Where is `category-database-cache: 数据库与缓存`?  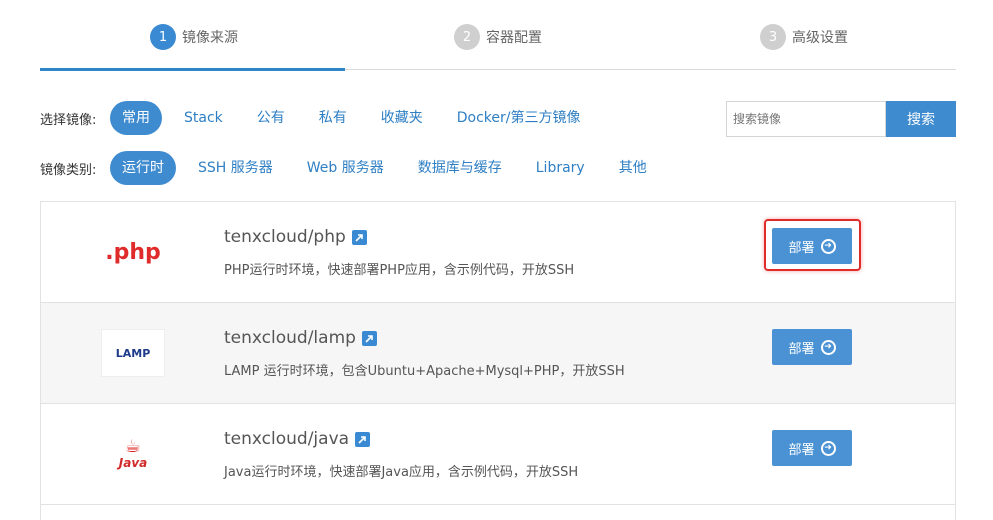
category-database-cache: 数据库与缓存 is located at coordinates (460, 168).